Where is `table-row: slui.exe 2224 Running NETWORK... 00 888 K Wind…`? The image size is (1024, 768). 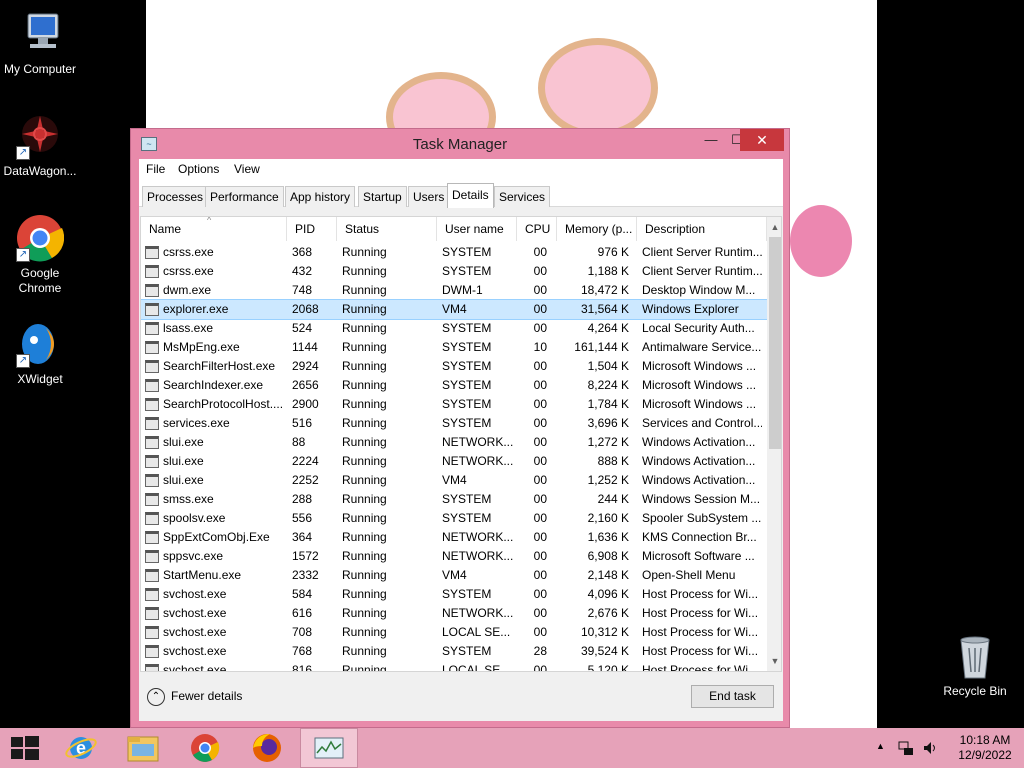
table-row: slui.exe 2224 Running NETWORK... 00 888 K Wind… is located at coordinates (454, 461).